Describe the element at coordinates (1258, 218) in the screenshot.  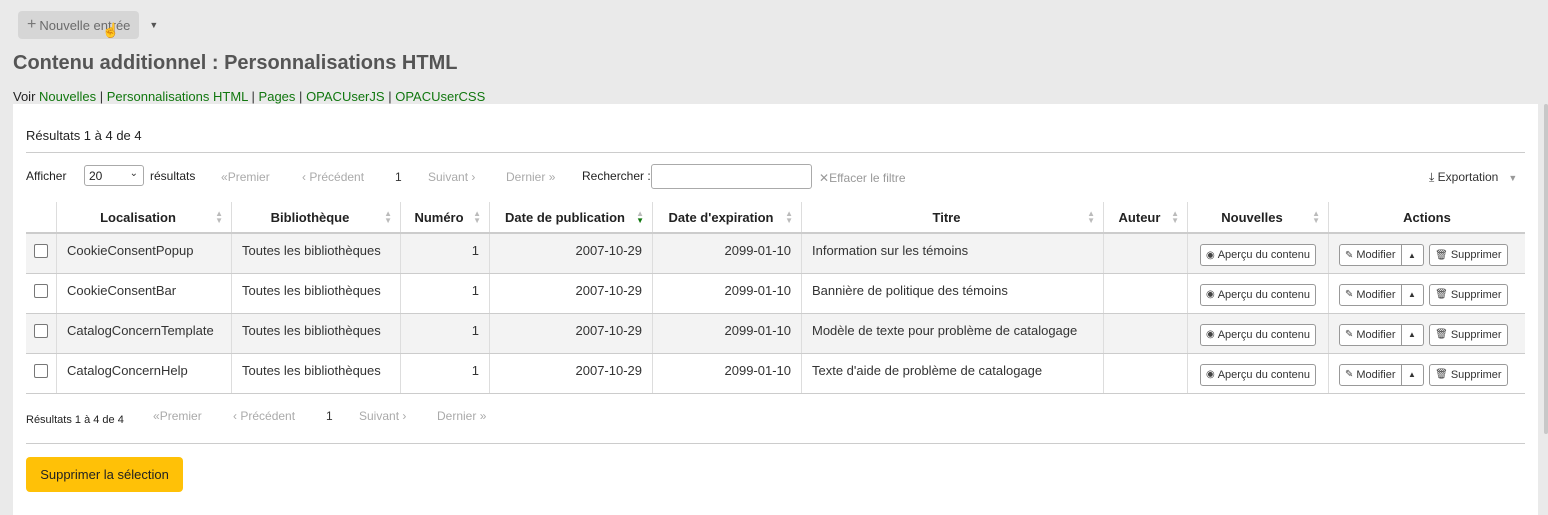
I see `header-news: Nouvelles ▲ ▼` at that location.